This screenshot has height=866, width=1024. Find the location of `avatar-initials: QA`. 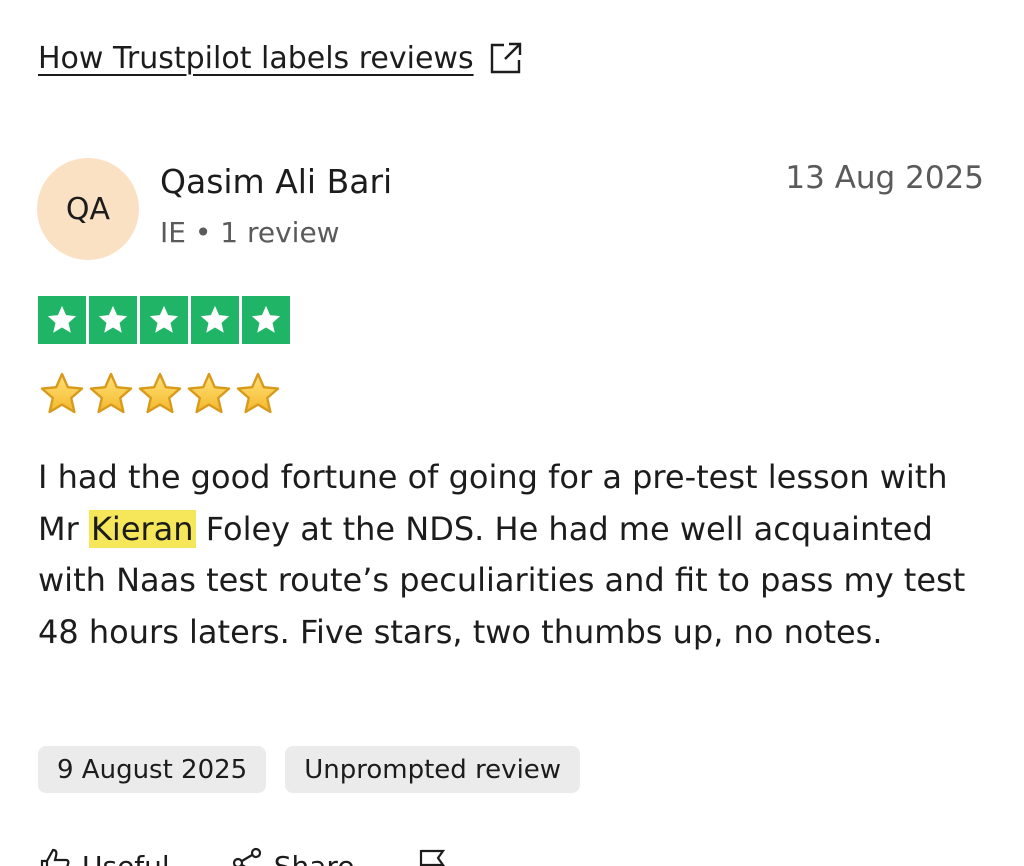

avatar-initials: QA is located at coordinates (88, 209).